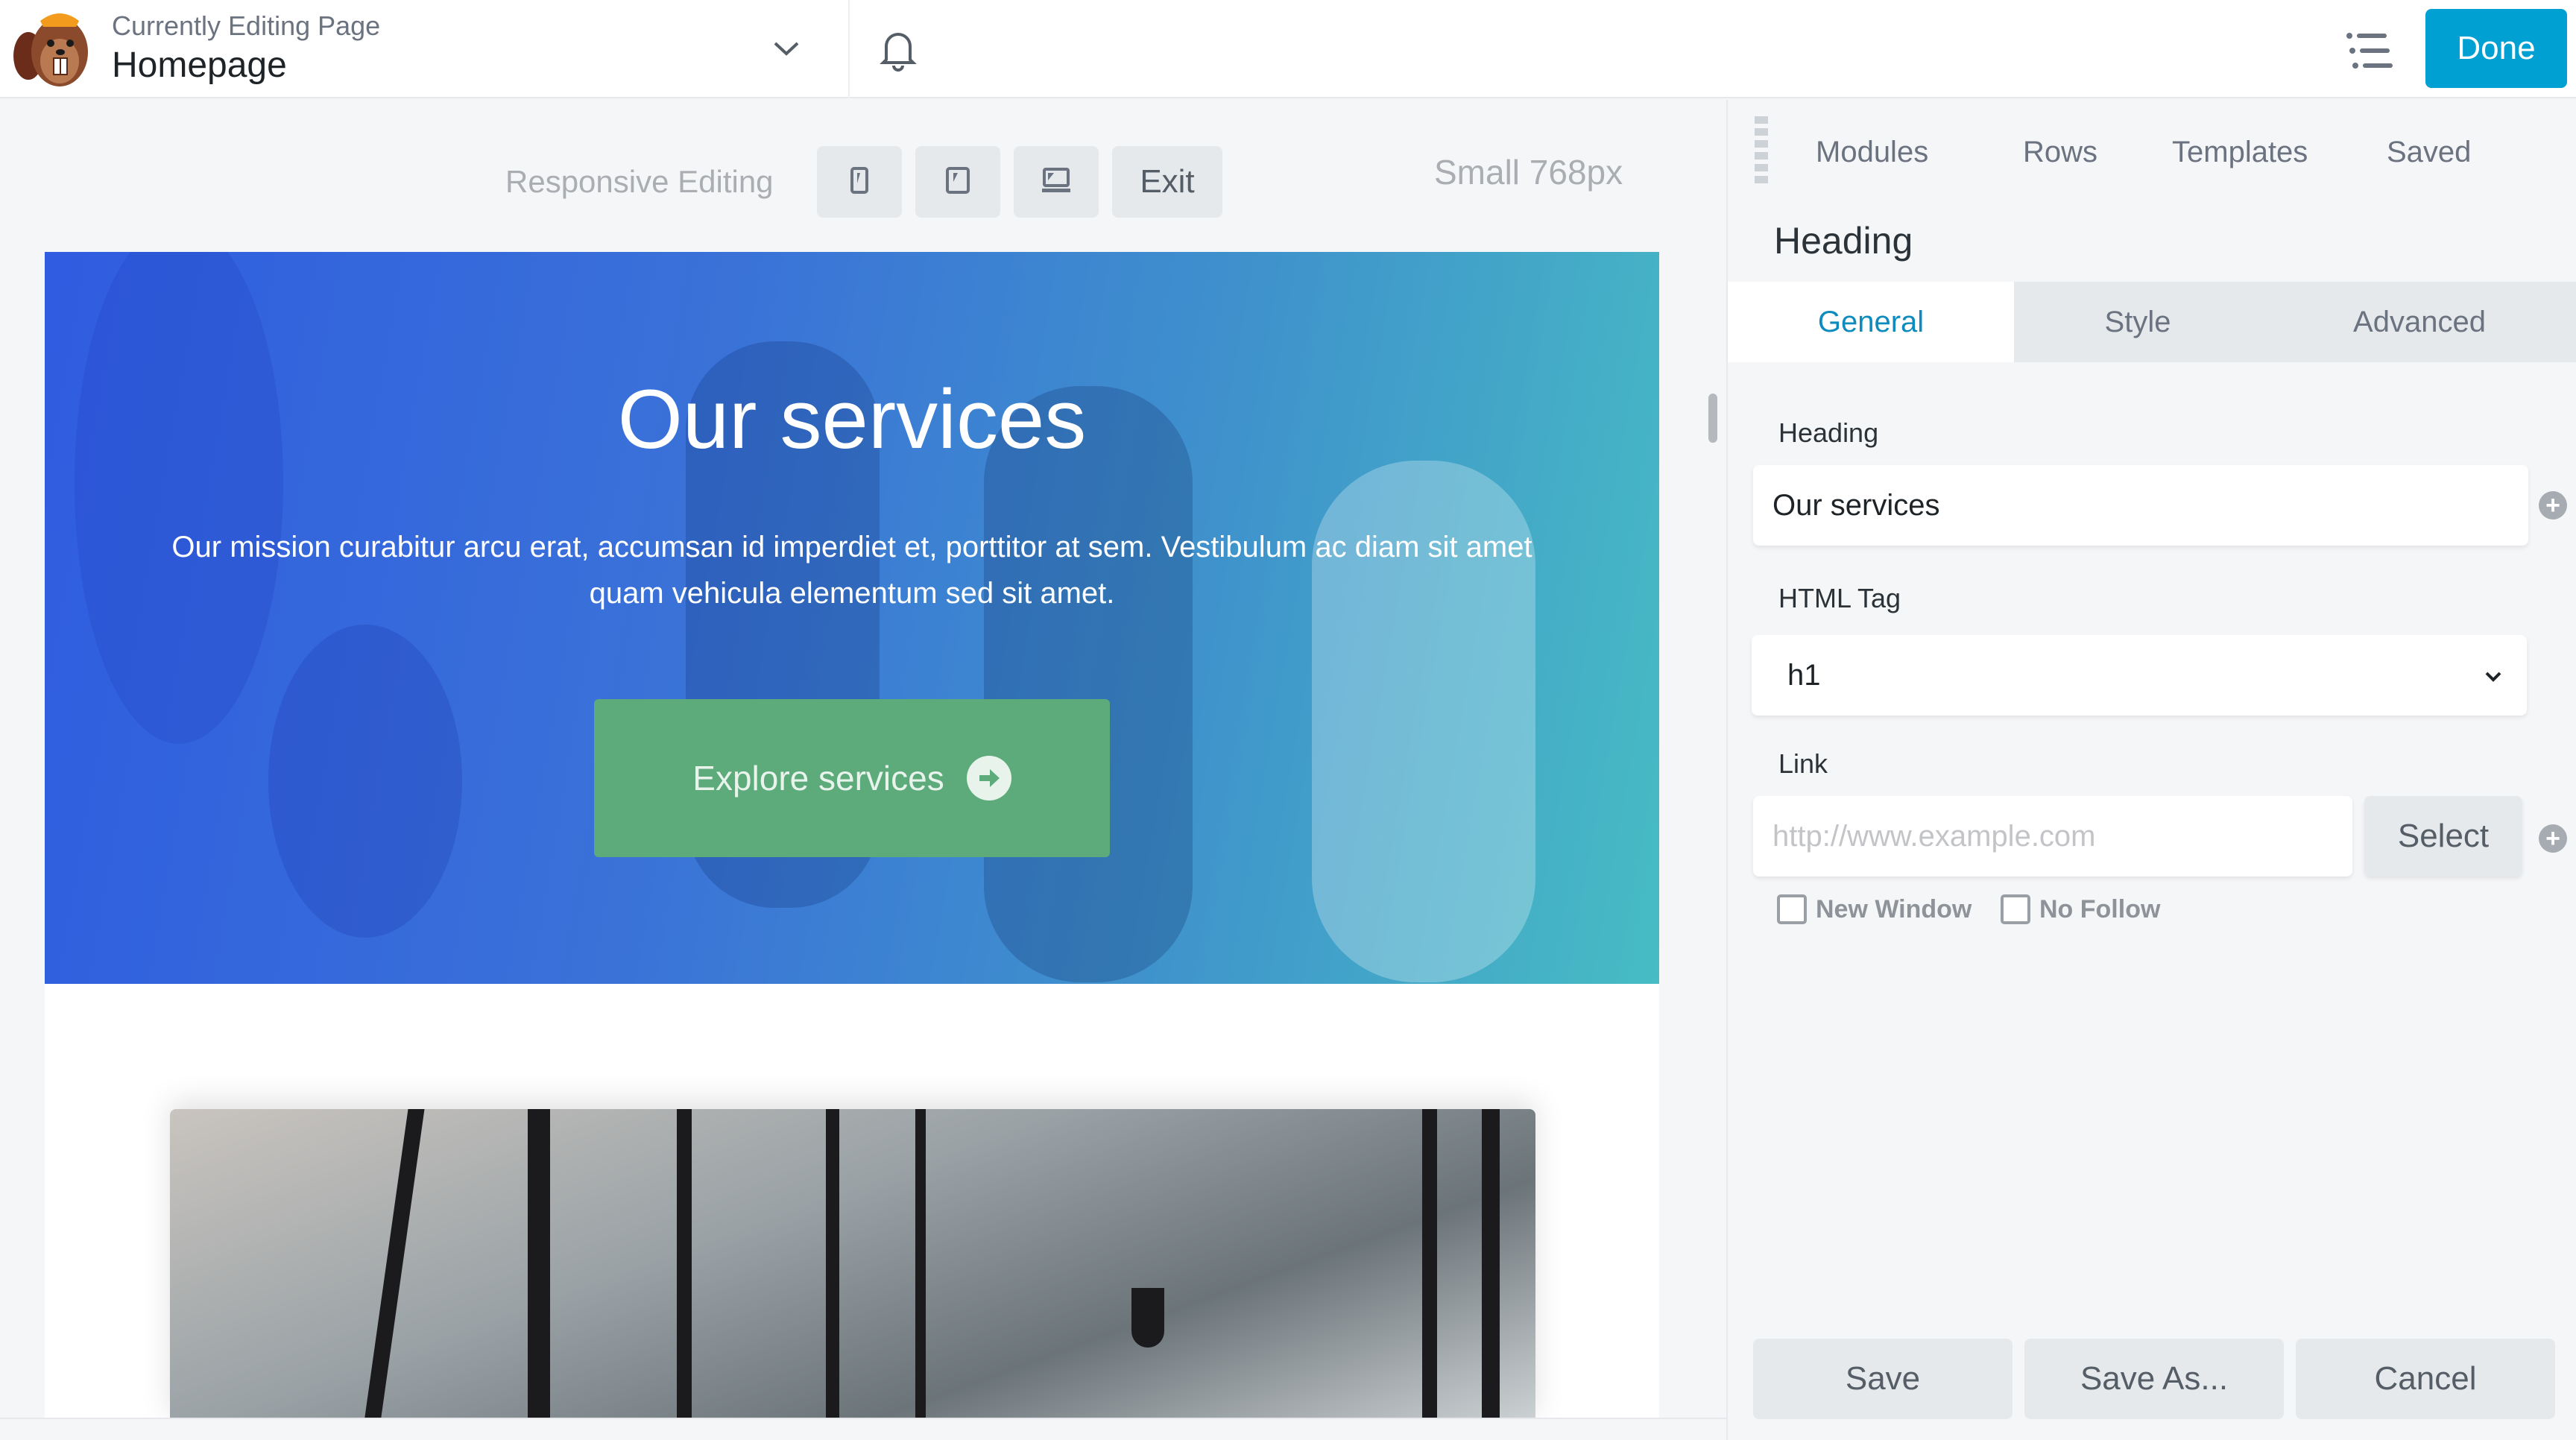 This screenshot has width=2576, height=1440. What do you see at coordinates (1803, 763) in the screenshot?
I see `link-label: Link` at bounding box center [1803, 763].